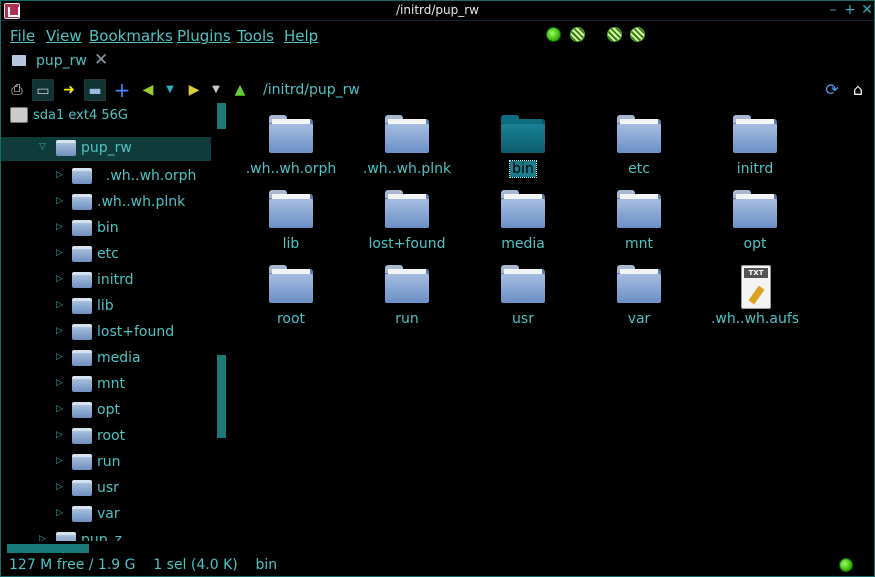 The width and height of the screenshot is (875, 577). What do you see at coordinates (148, 90) in the screenshot?
I see `back-icon: ◀` at bounding box center [148, 90].